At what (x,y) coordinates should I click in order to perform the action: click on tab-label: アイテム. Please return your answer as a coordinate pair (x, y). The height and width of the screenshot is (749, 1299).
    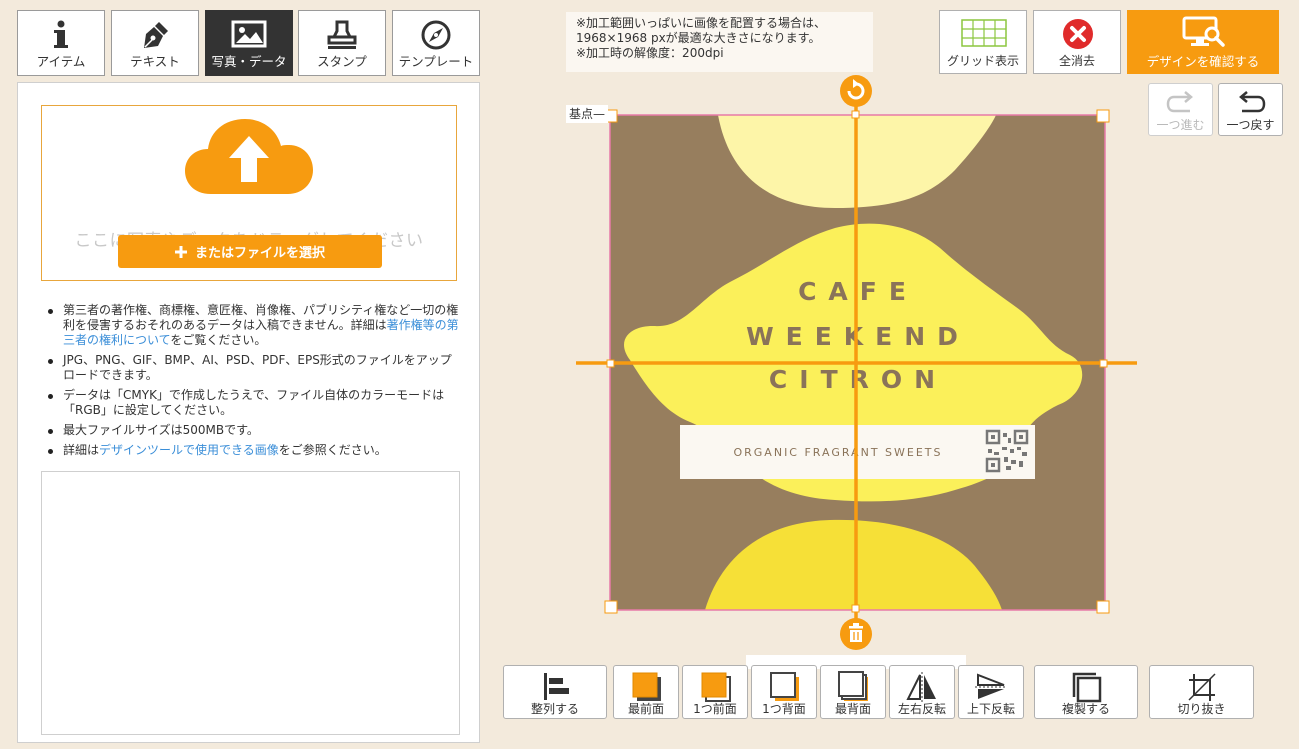
    Looking at the image, I should click on (61, 61).